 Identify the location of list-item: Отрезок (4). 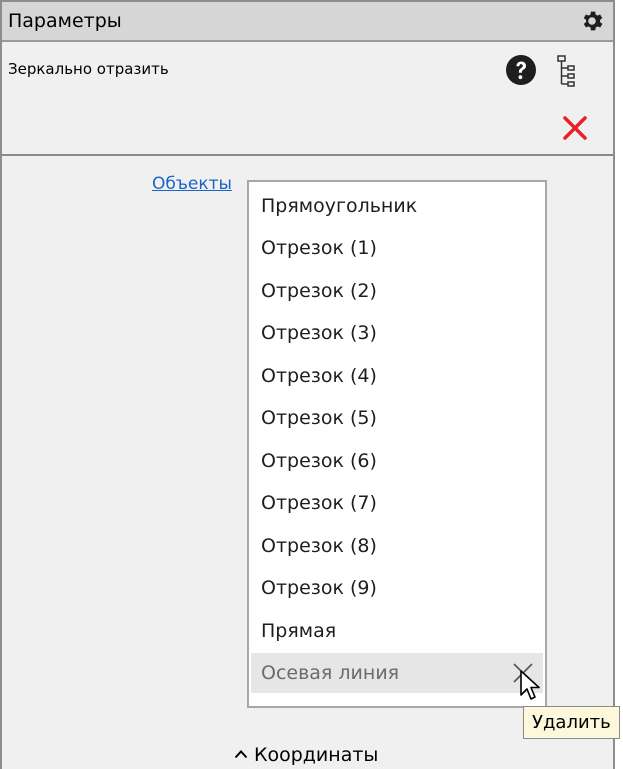
(397, 376).